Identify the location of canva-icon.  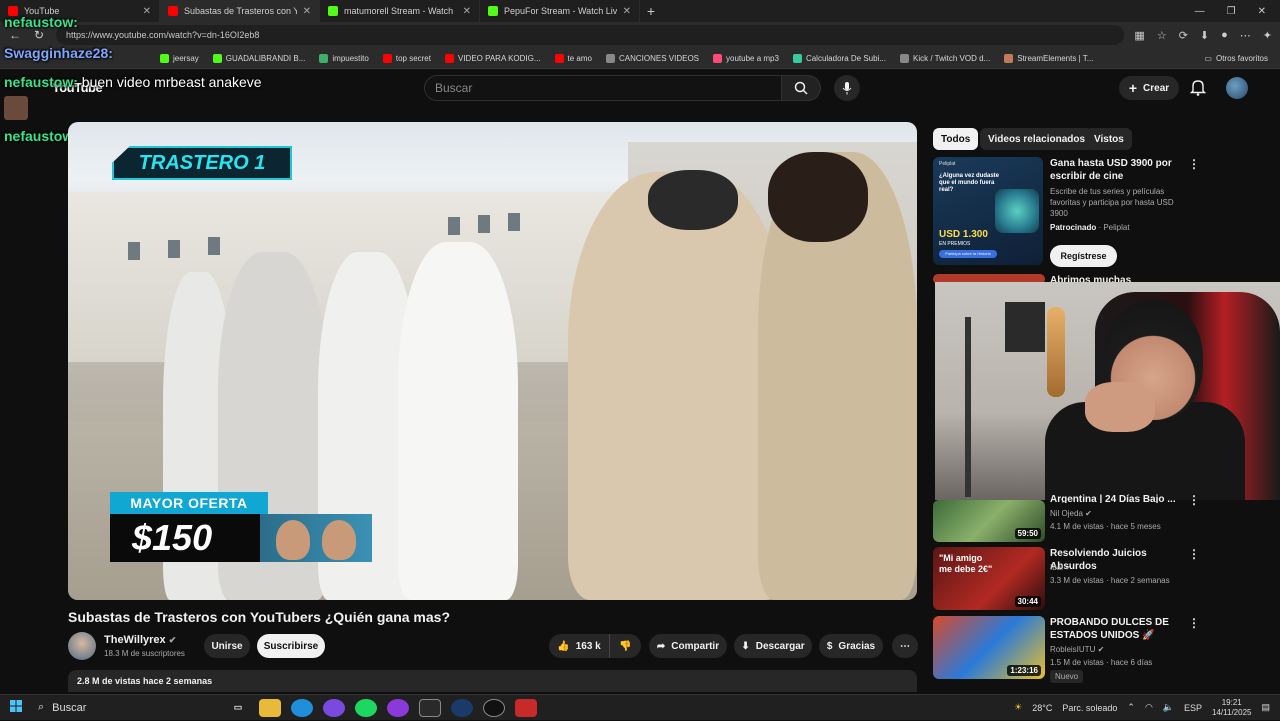
(398, 707).